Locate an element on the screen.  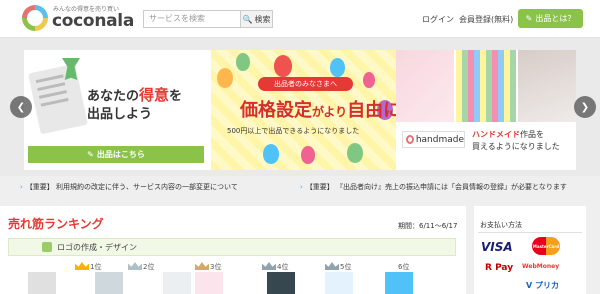
pricing-banner-title: 価格設定がより自由に is located at coordinates (321, 110).